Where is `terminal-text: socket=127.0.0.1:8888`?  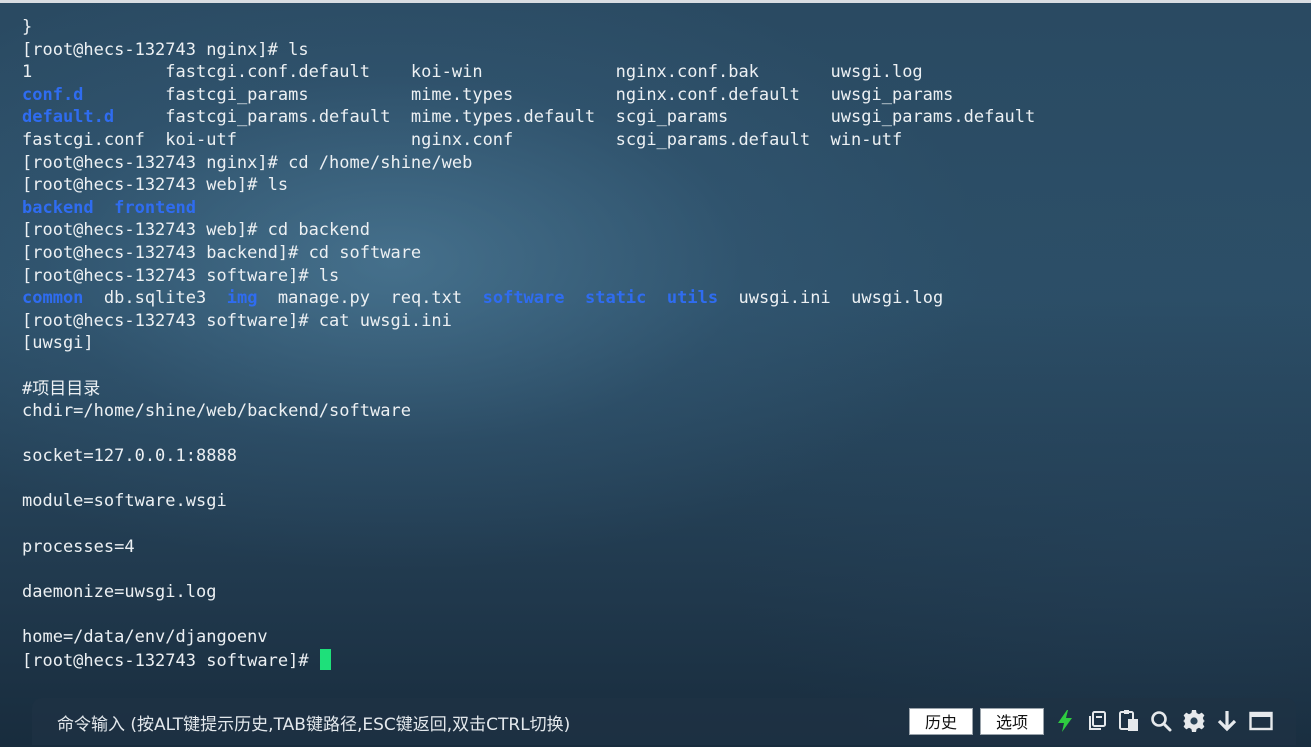 terminal-text: socket=127.0.0.1:8888 is located at coordinates (129, 456).